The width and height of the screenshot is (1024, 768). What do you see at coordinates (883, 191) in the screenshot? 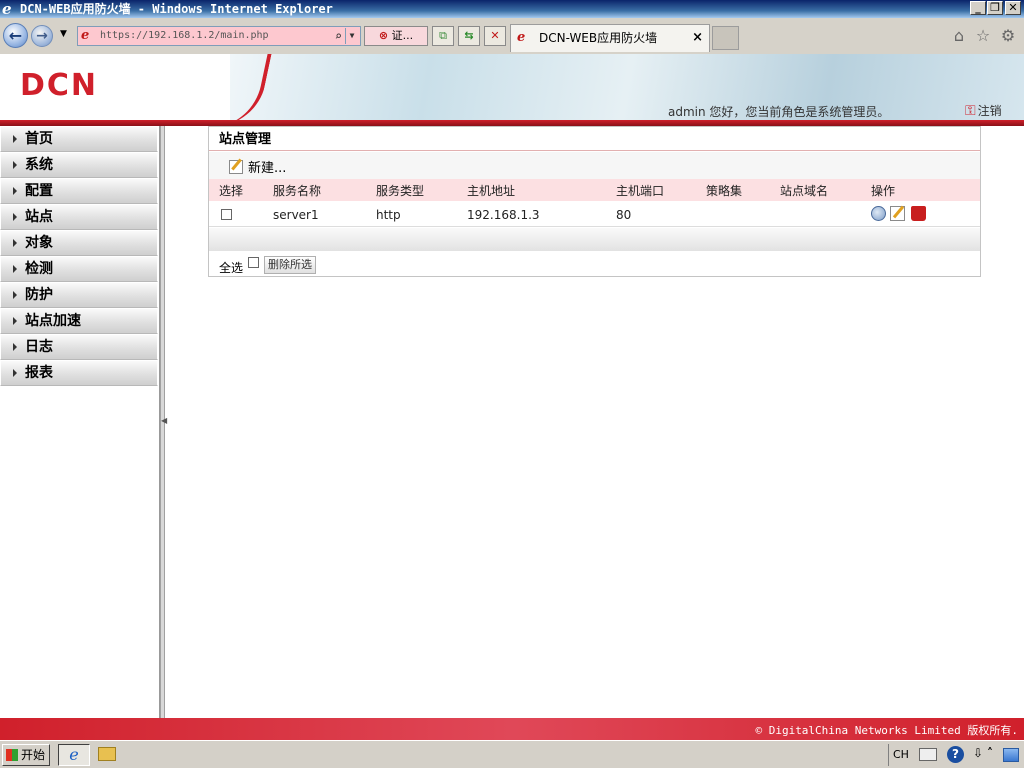
I see `col-actions: 操作` at bounding box center [883, 191].